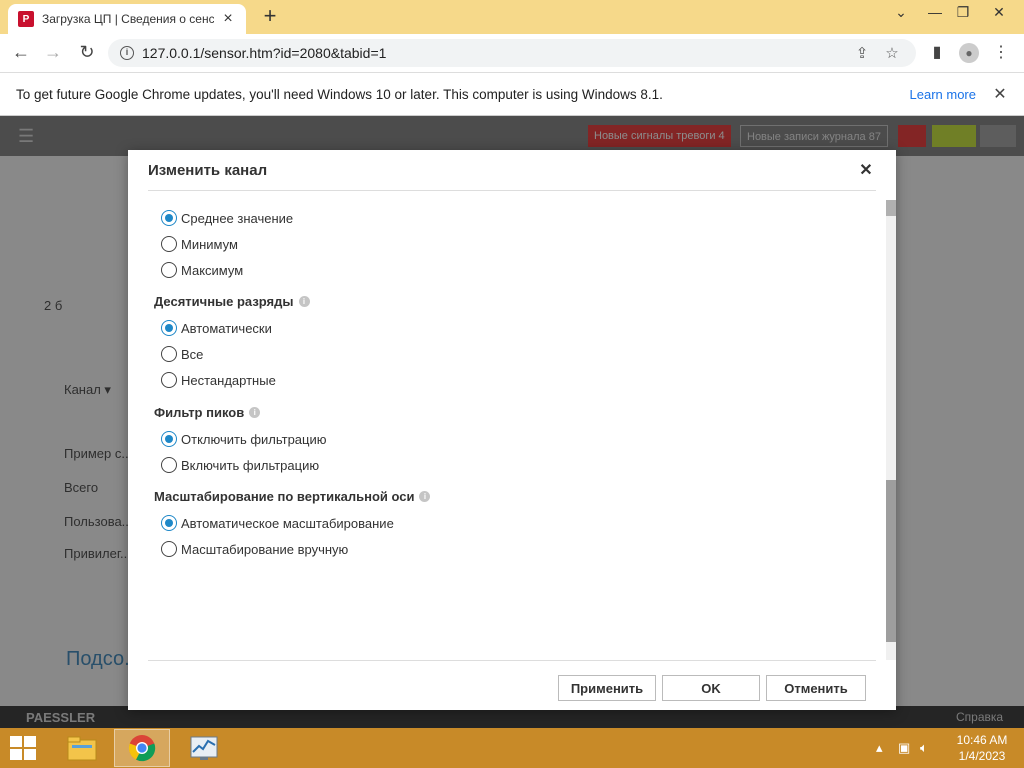 The width and height of the screenshot is (1024, 768). What do you see at coordinates (254, 439) in the screenshot?
I see `radio-label: Отключить фильтрацию` at bounding box center [254, 439].